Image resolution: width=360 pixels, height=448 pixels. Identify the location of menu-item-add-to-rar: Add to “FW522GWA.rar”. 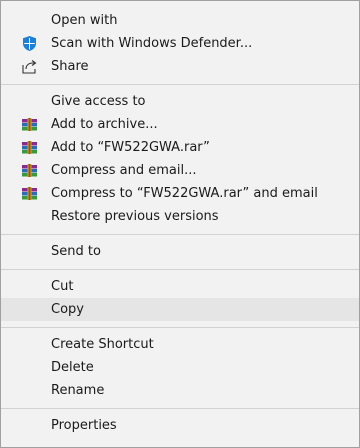
(180, 147).